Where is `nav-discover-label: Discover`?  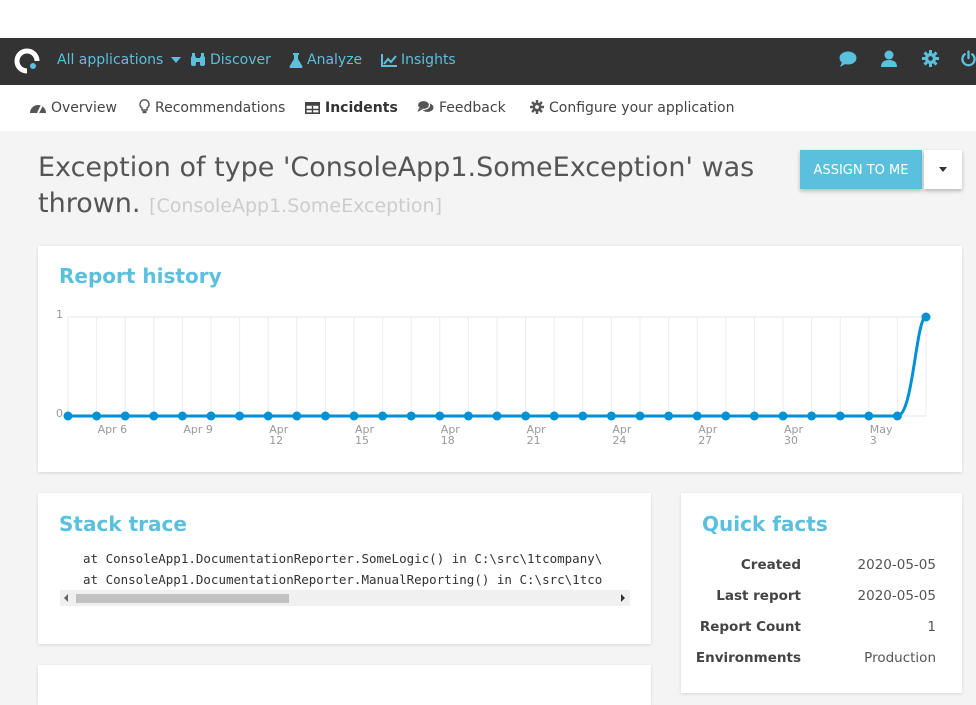
nav-discover-label: Discover is located at coordinates (240, 60).